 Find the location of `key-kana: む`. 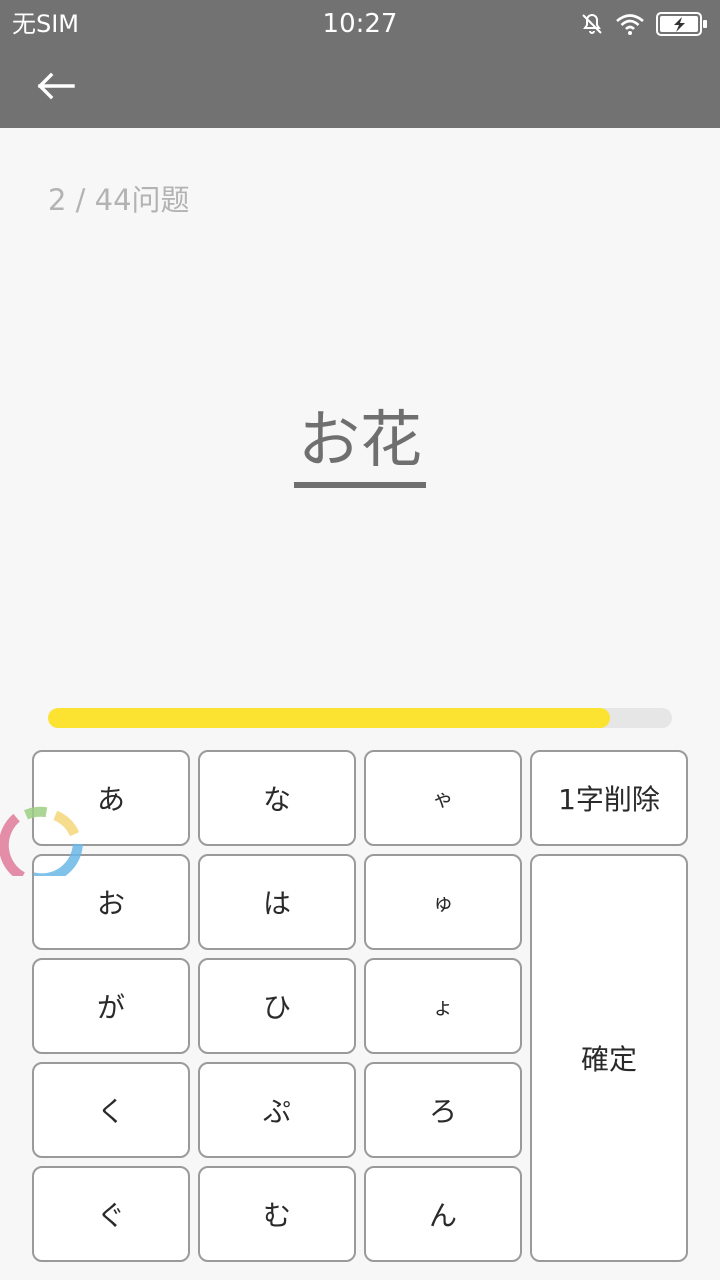

key-kana: む is located at coordinates (277, 1214).